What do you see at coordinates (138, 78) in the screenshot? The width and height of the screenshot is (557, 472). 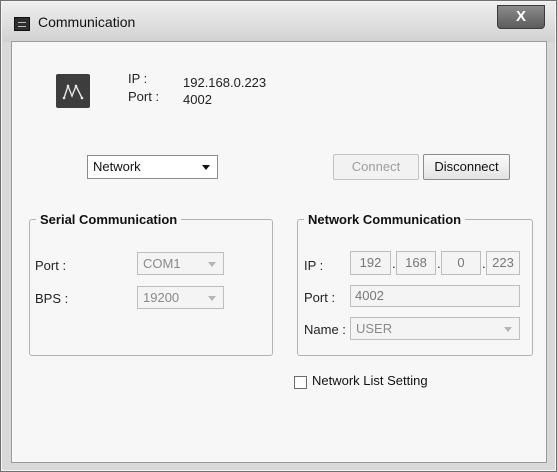 I see `device-ip-label: IP :` at bounding box center [138, 78].